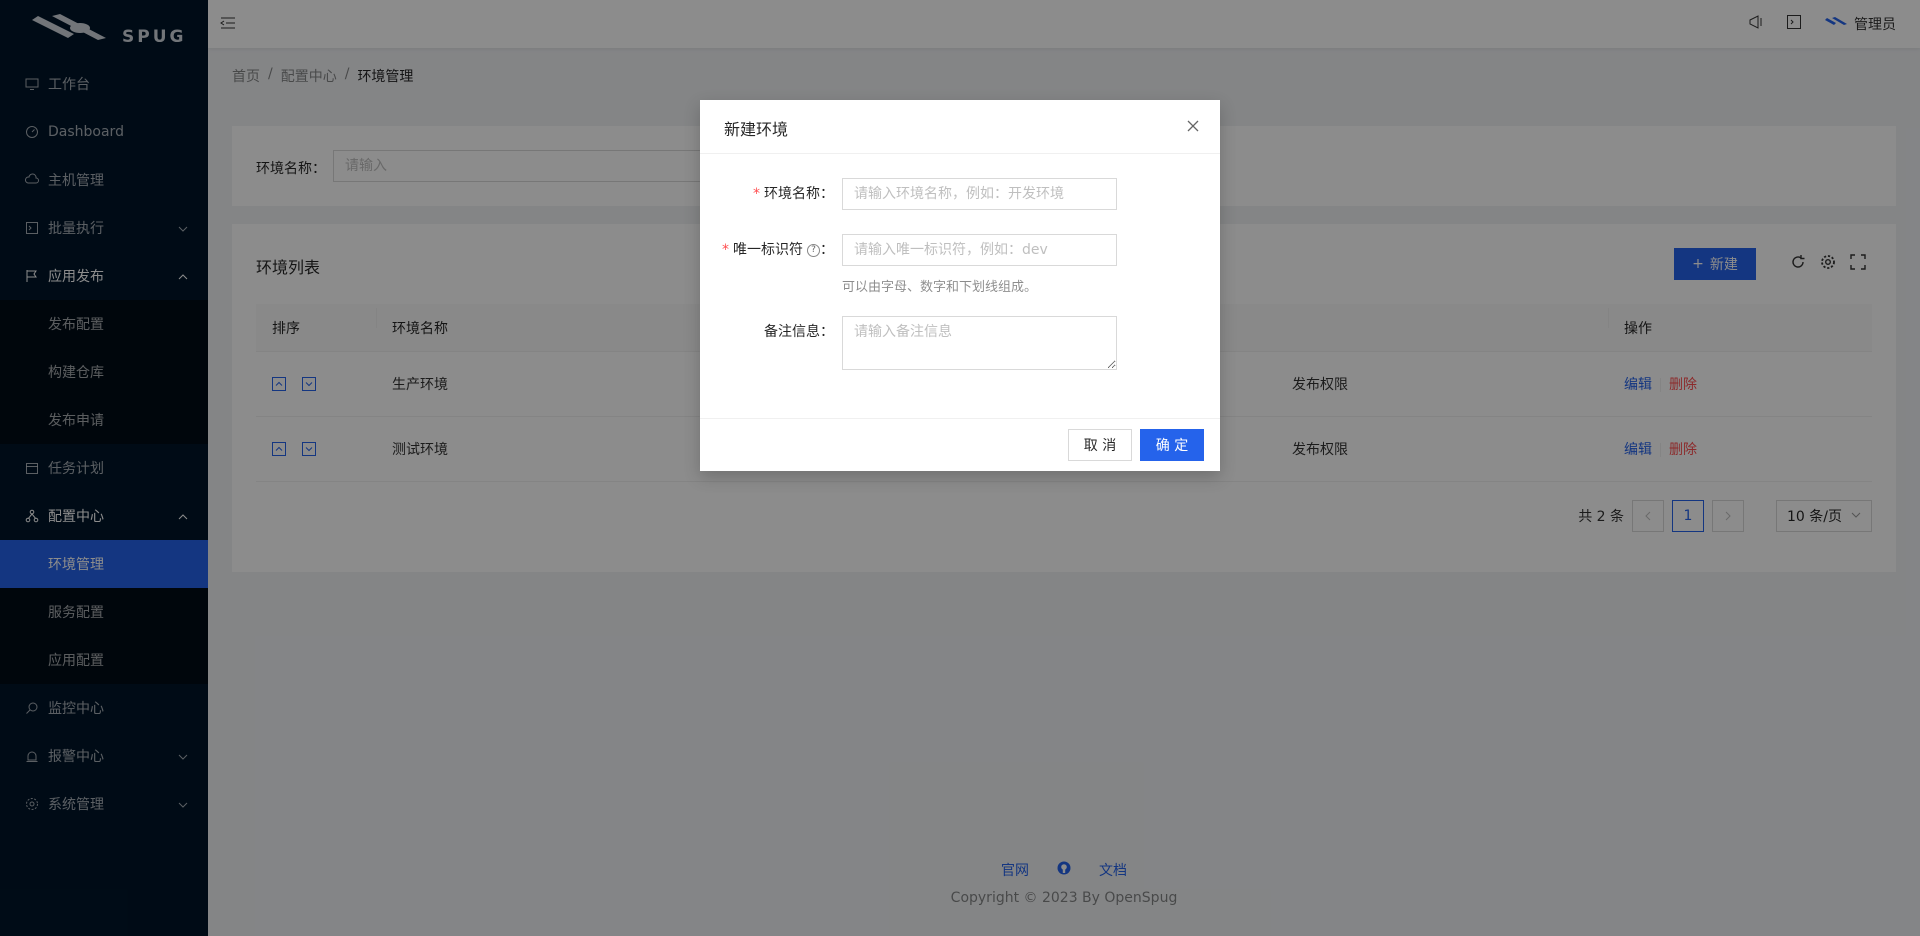 The height and width of the screenshot is (936, 1920). I want to click on form-label: * 唯一标识符?：, so click(778, 250).